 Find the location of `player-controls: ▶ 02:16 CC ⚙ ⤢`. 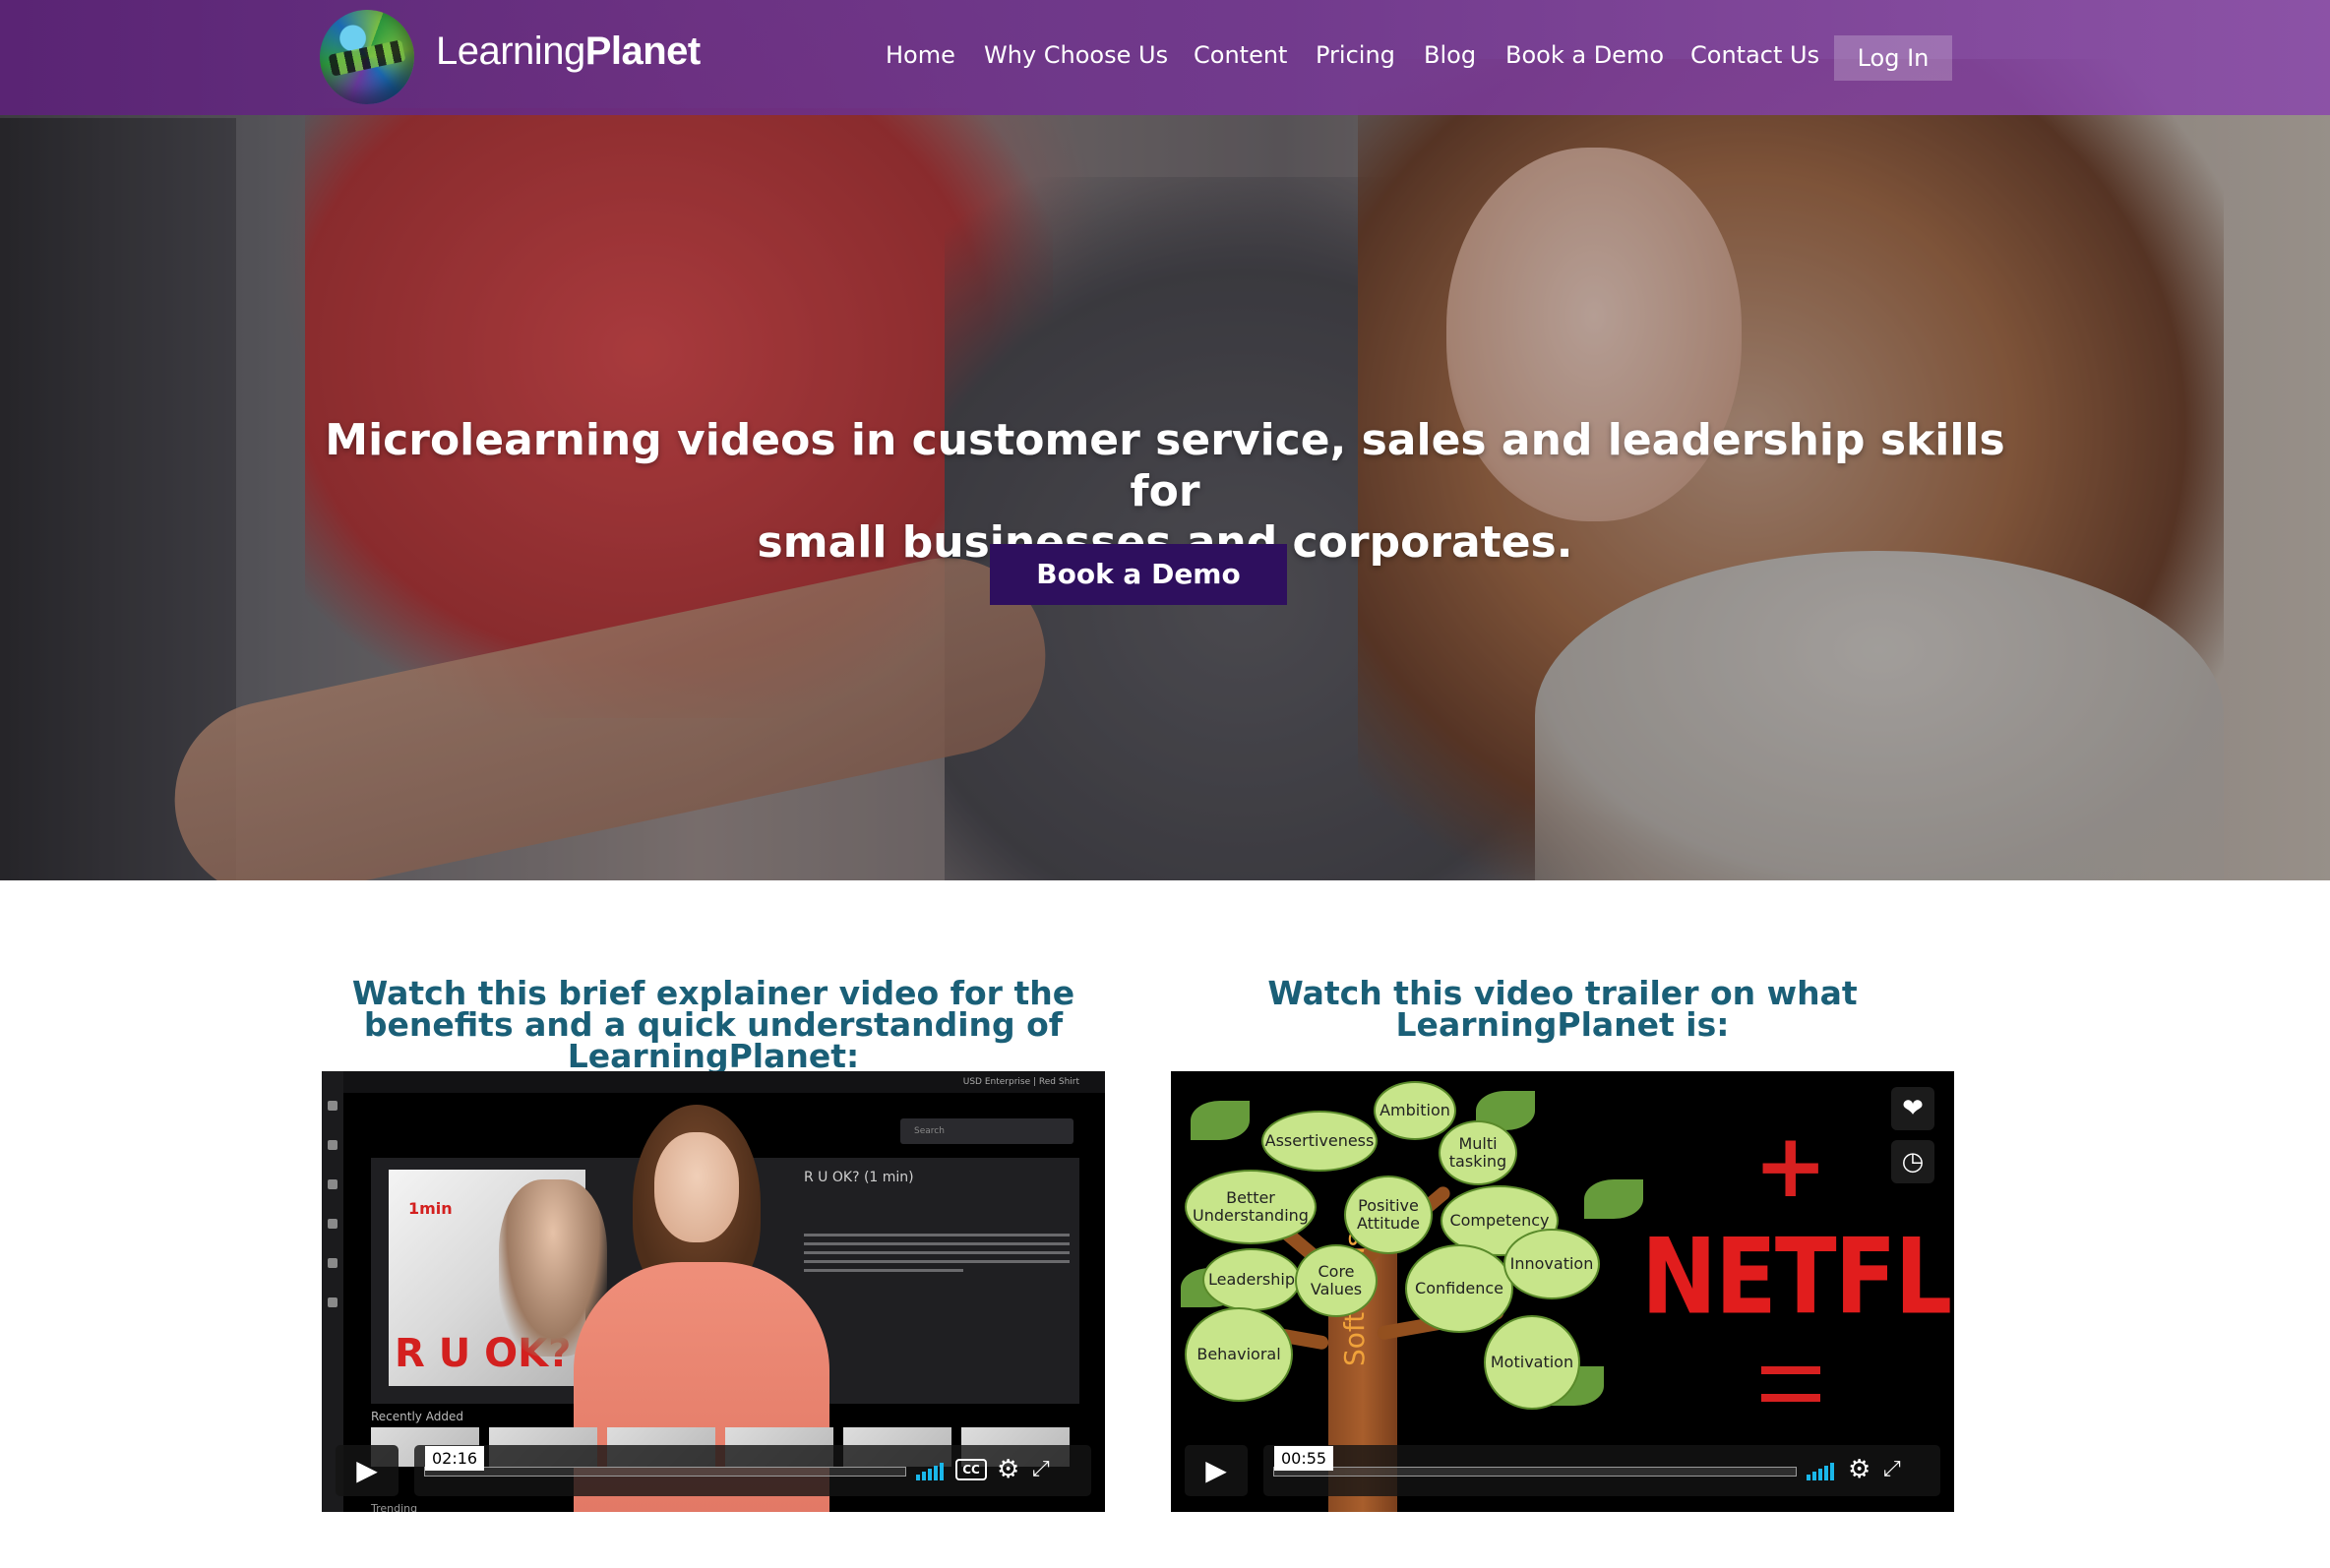

player-controls: ▶ 02:16 CC ⚙ ⤢ is located at coordinates (714, 1470).